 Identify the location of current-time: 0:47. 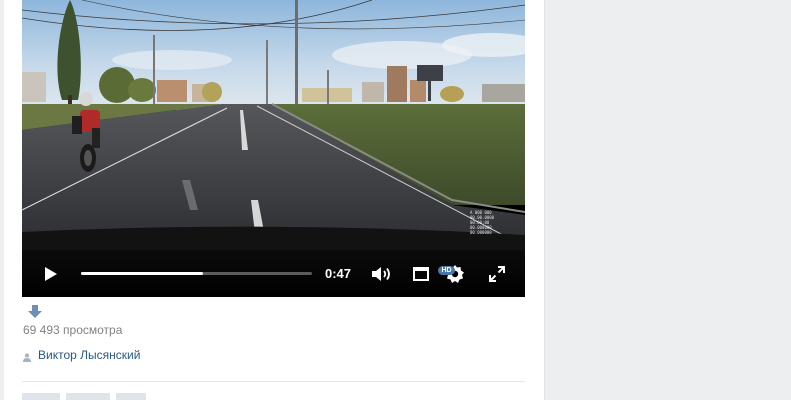
(338, 273).